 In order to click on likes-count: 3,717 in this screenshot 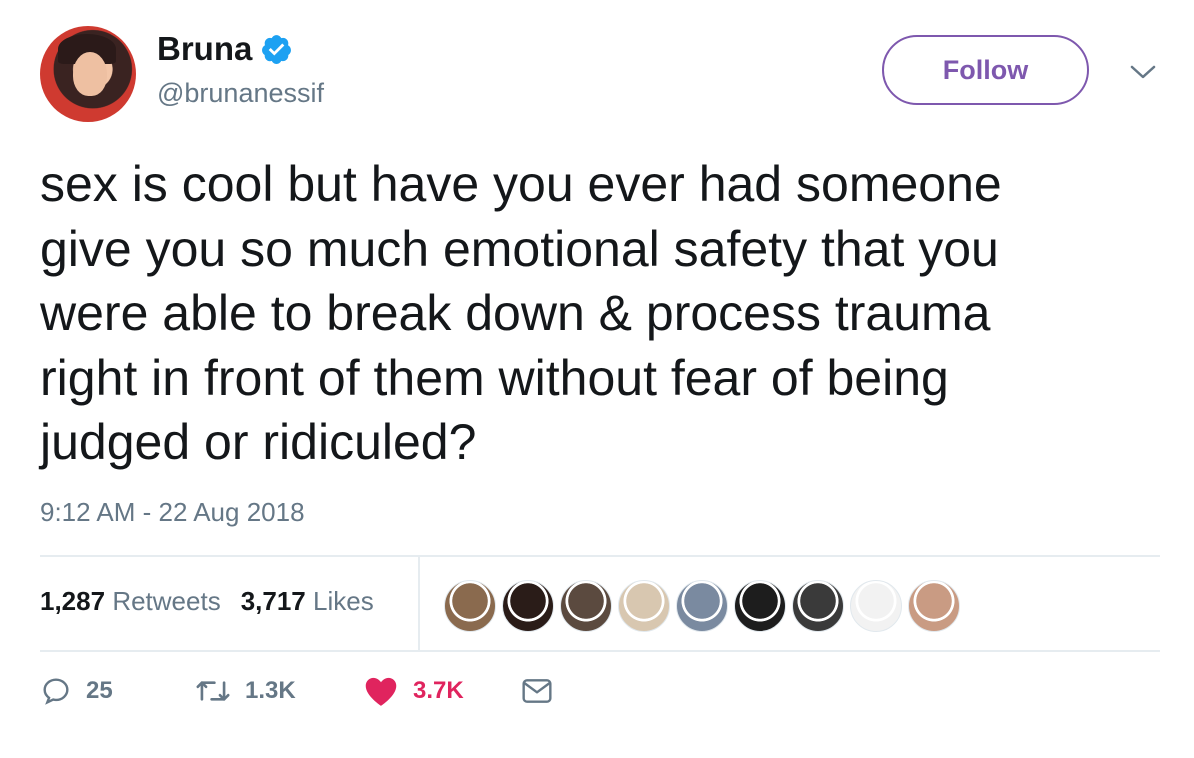, I will do `click(273, 601)`.